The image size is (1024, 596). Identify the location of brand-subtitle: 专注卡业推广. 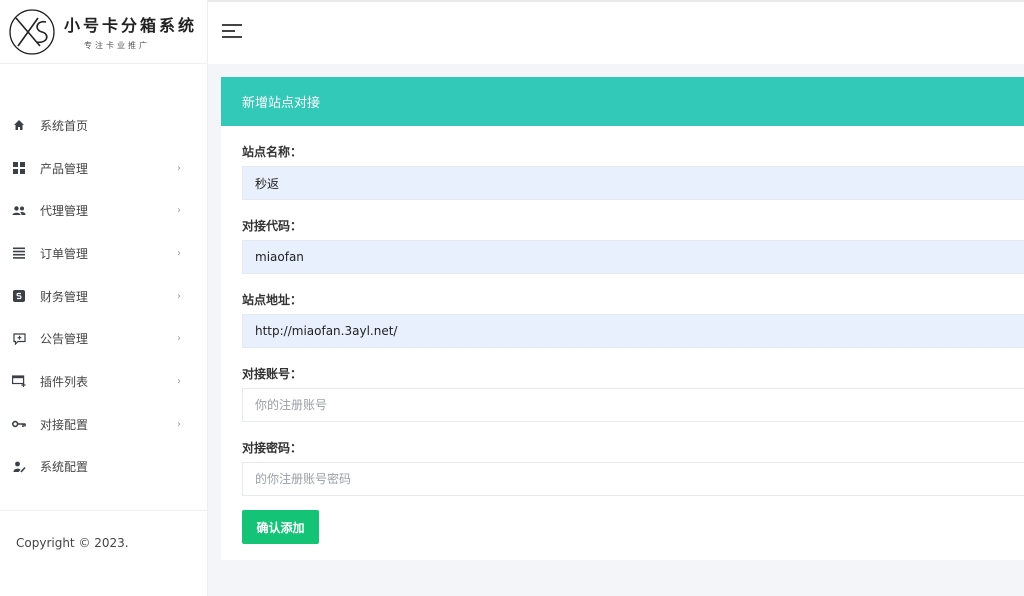
(117, 45).